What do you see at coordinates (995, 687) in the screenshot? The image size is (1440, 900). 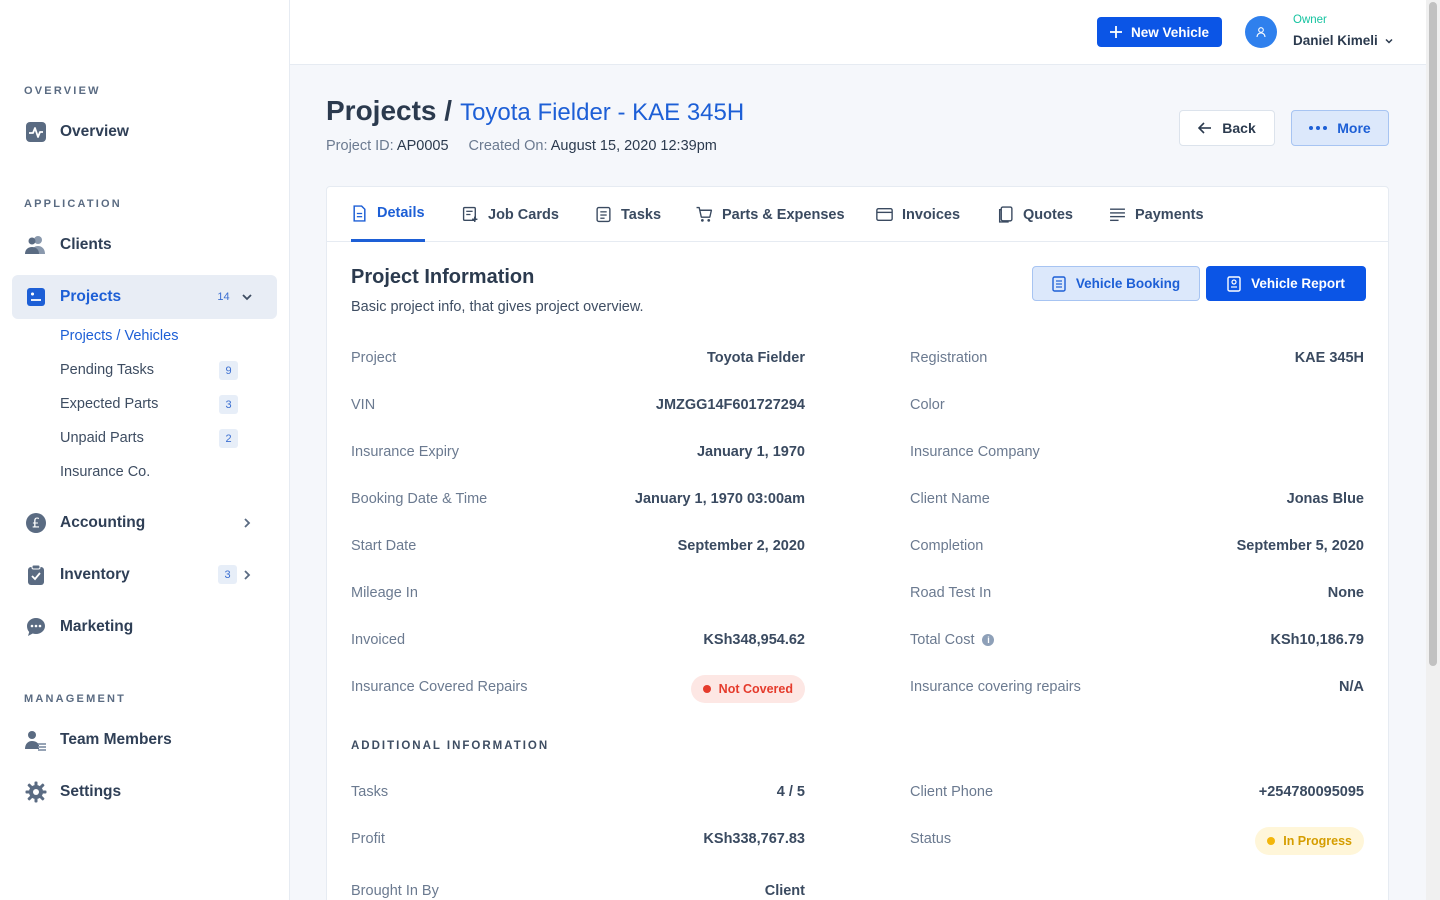 I see `field-label: Insurance covering repairs` at bounding box center [995, 687].